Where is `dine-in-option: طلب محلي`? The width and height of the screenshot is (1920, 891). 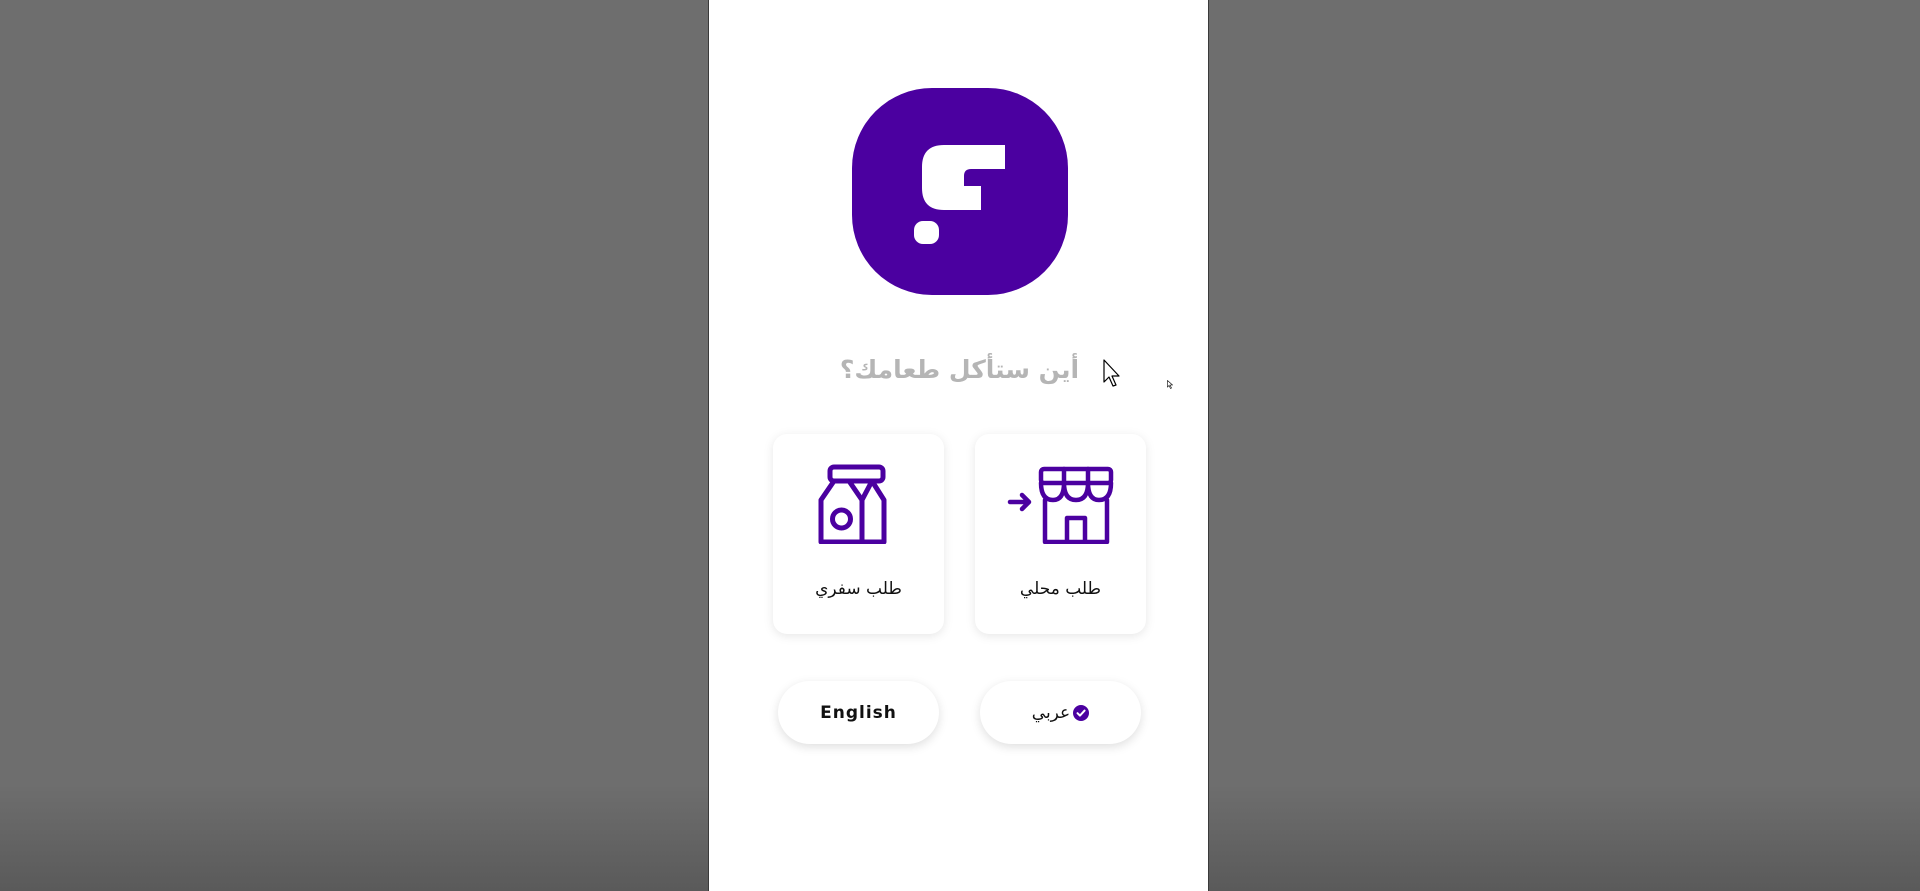 dine-in-option: طلب محلي is located at coordinates (1060, 534).